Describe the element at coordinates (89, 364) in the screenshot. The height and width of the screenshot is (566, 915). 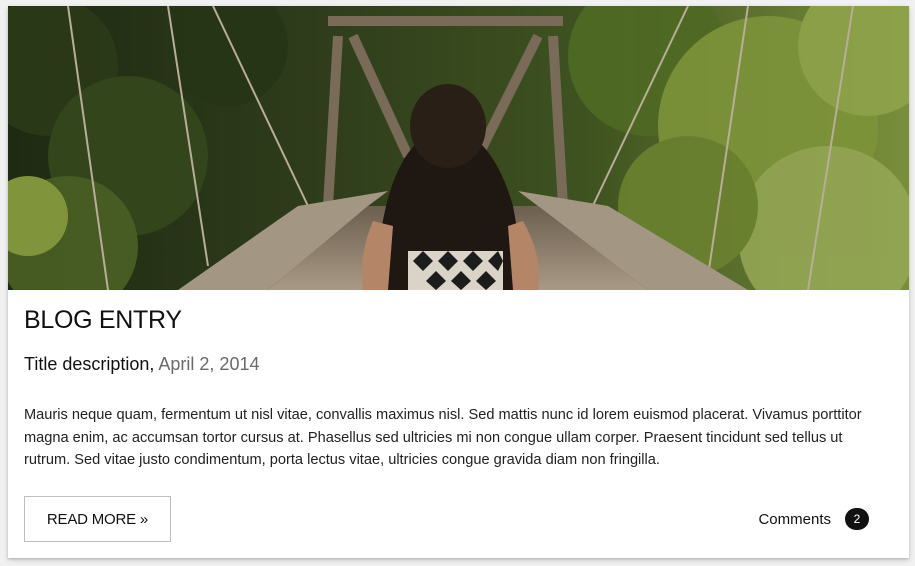
I see `title-description: Title description,` at that location.